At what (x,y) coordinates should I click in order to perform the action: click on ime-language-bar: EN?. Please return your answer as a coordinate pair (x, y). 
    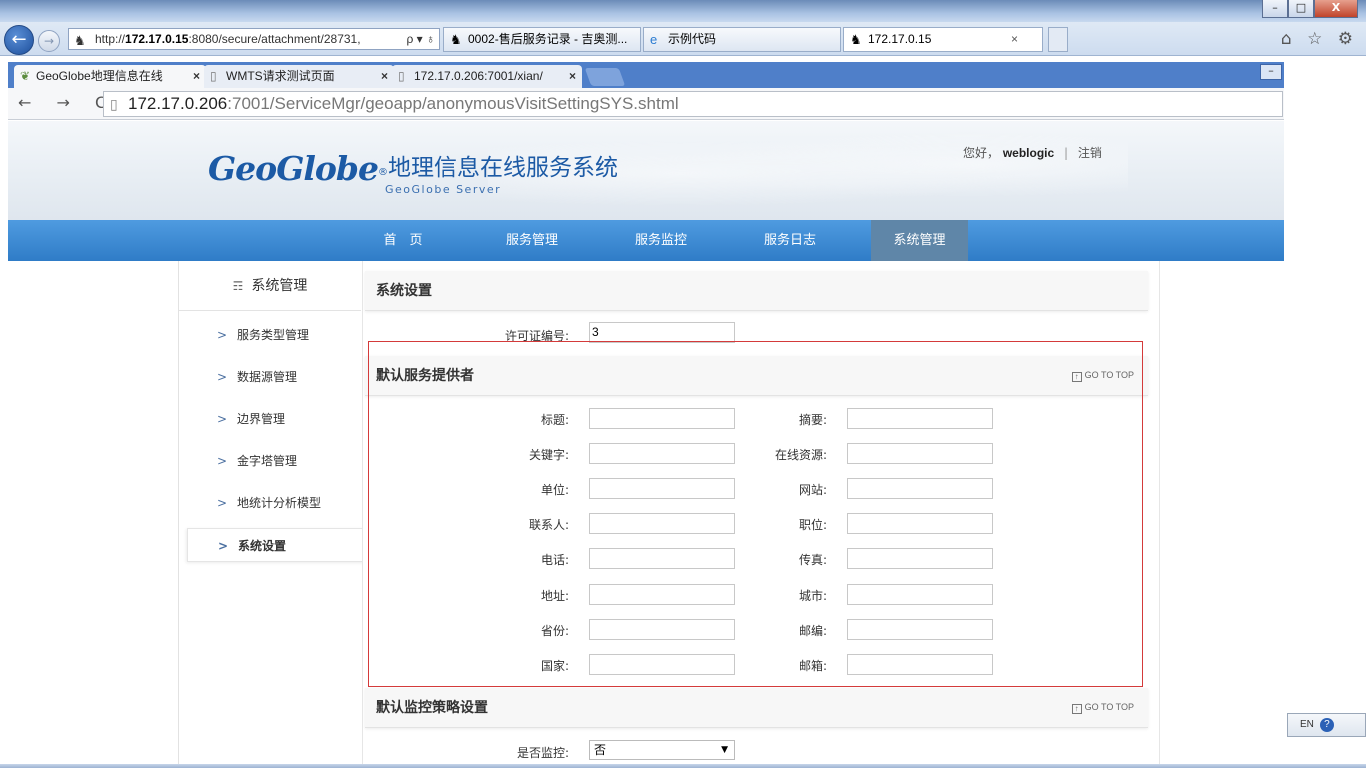
    Looking at the image, I should click on (1326, 725).